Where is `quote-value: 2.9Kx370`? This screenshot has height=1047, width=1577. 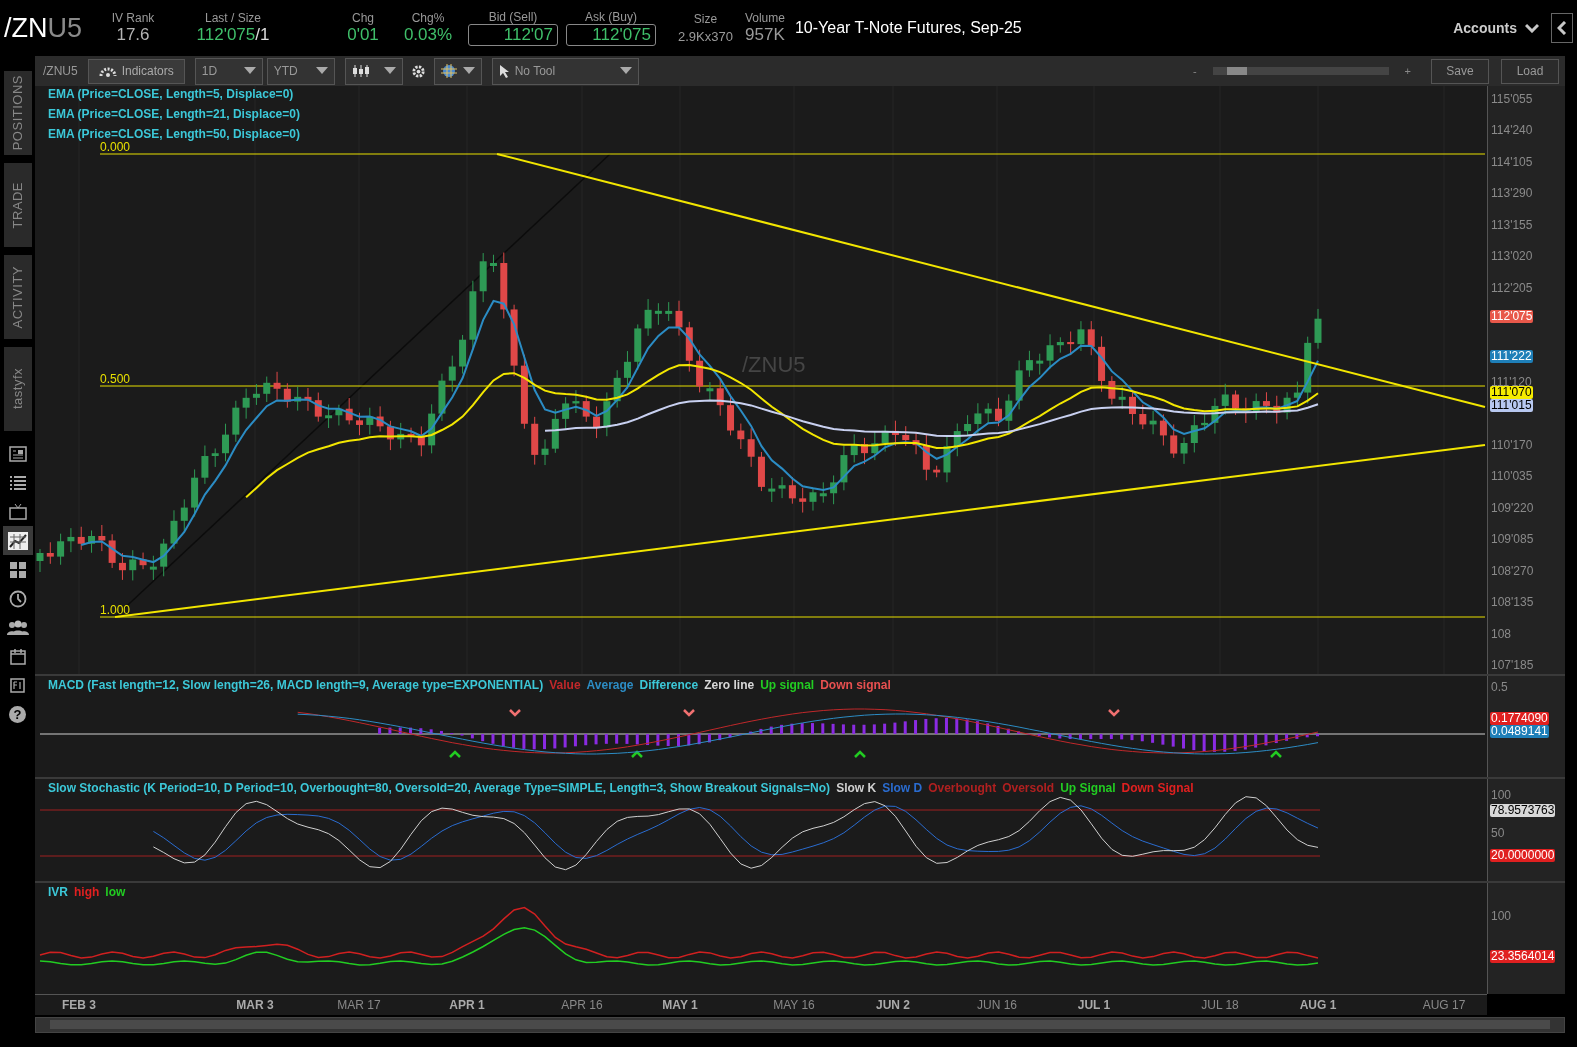
quote-value: 2.9Kx370 is located at coordinates (705, 36).